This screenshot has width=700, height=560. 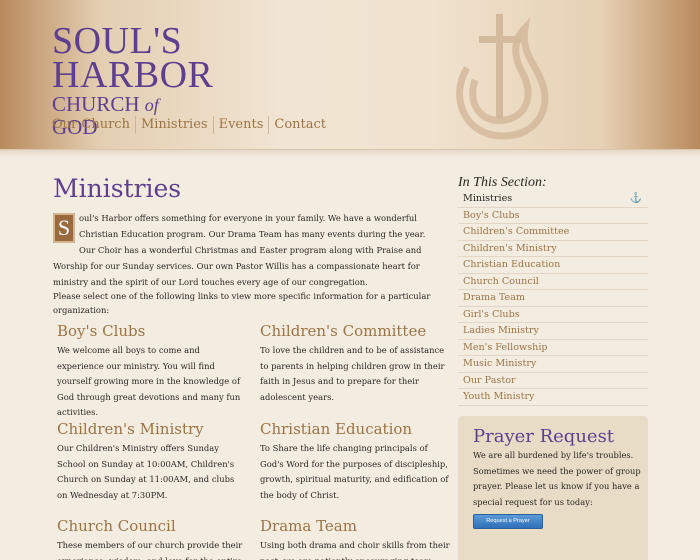 What do you see at coordinates (553, 249) in the screenshot?
I see `section-nav-item-childrens-ministry: Children's Ministry` at bounding box center [553, 249].